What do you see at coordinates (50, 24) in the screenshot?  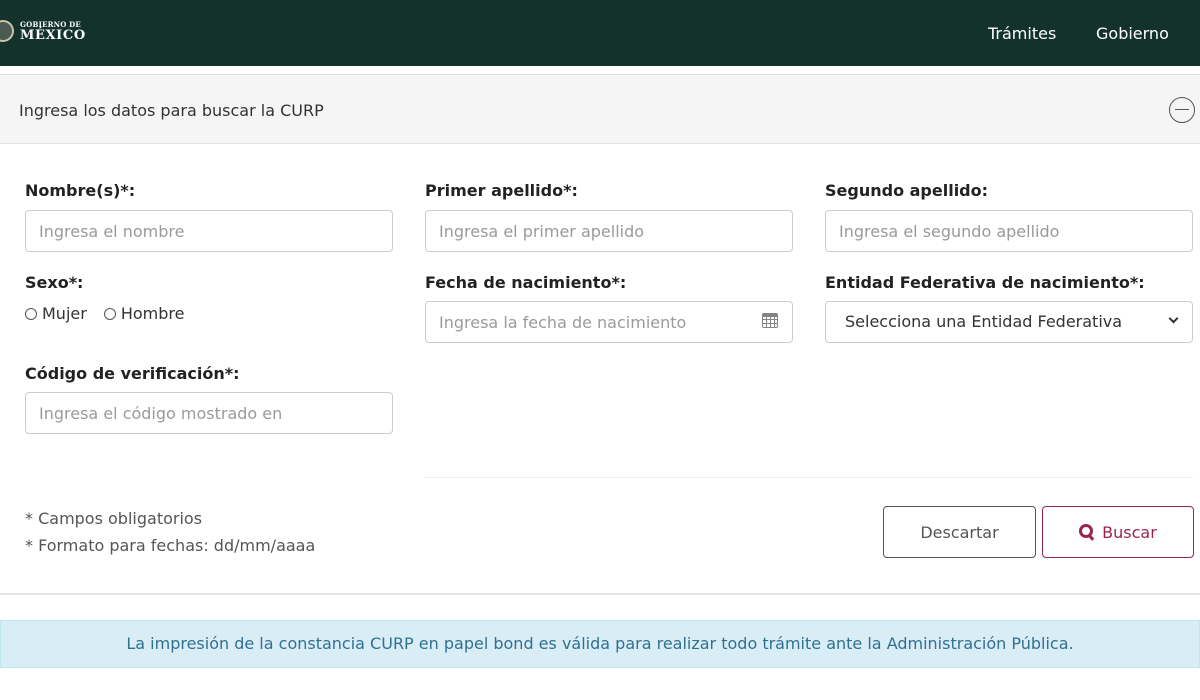 I see `logo-small-text: GOBIERNO DE` at bounding box center [50, 24].